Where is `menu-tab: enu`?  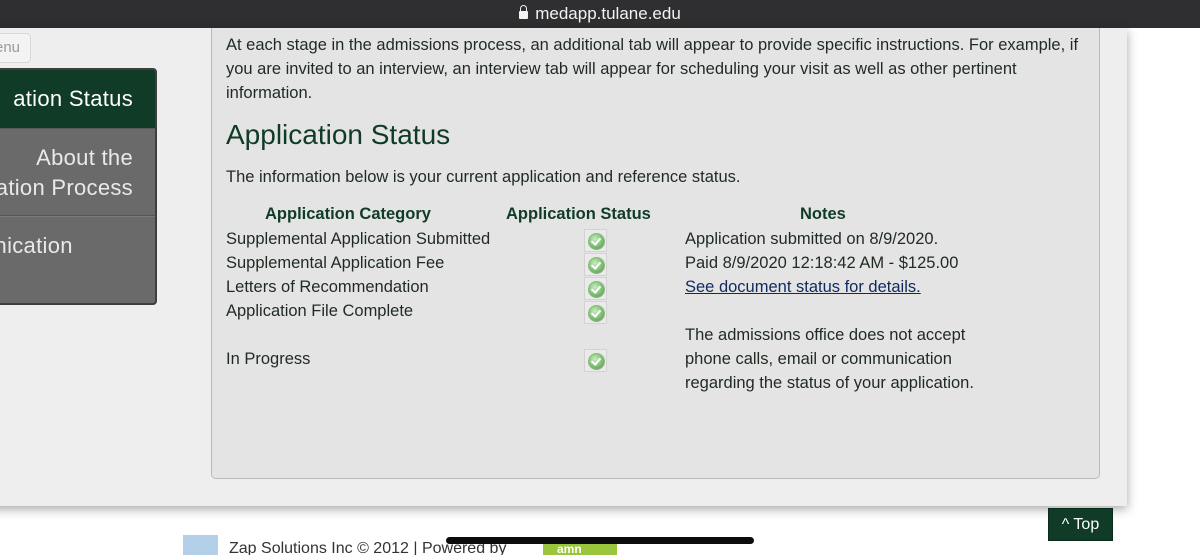 menu-tab: enu is located at coordinates (15, 48).